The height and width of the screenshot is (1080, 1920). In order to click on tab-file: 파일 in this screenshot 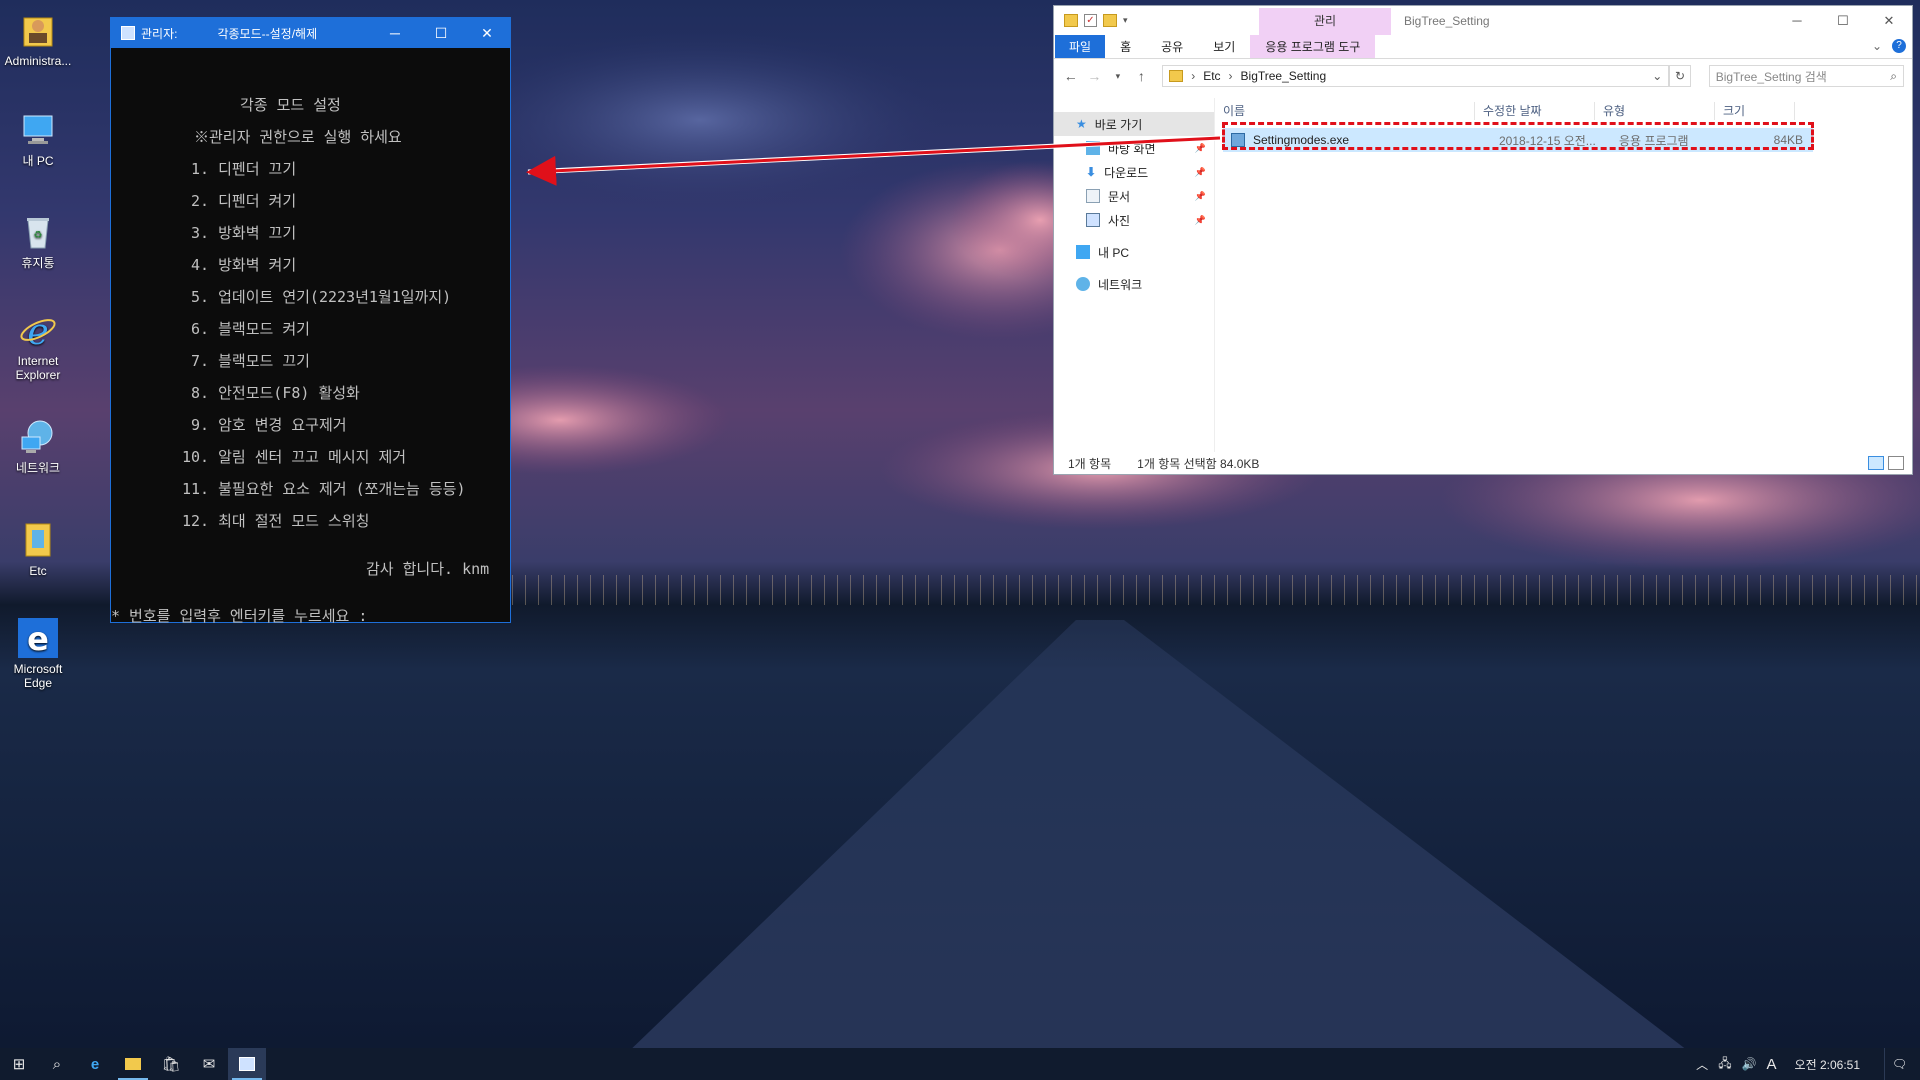, I will do `click(1080, 46)`.